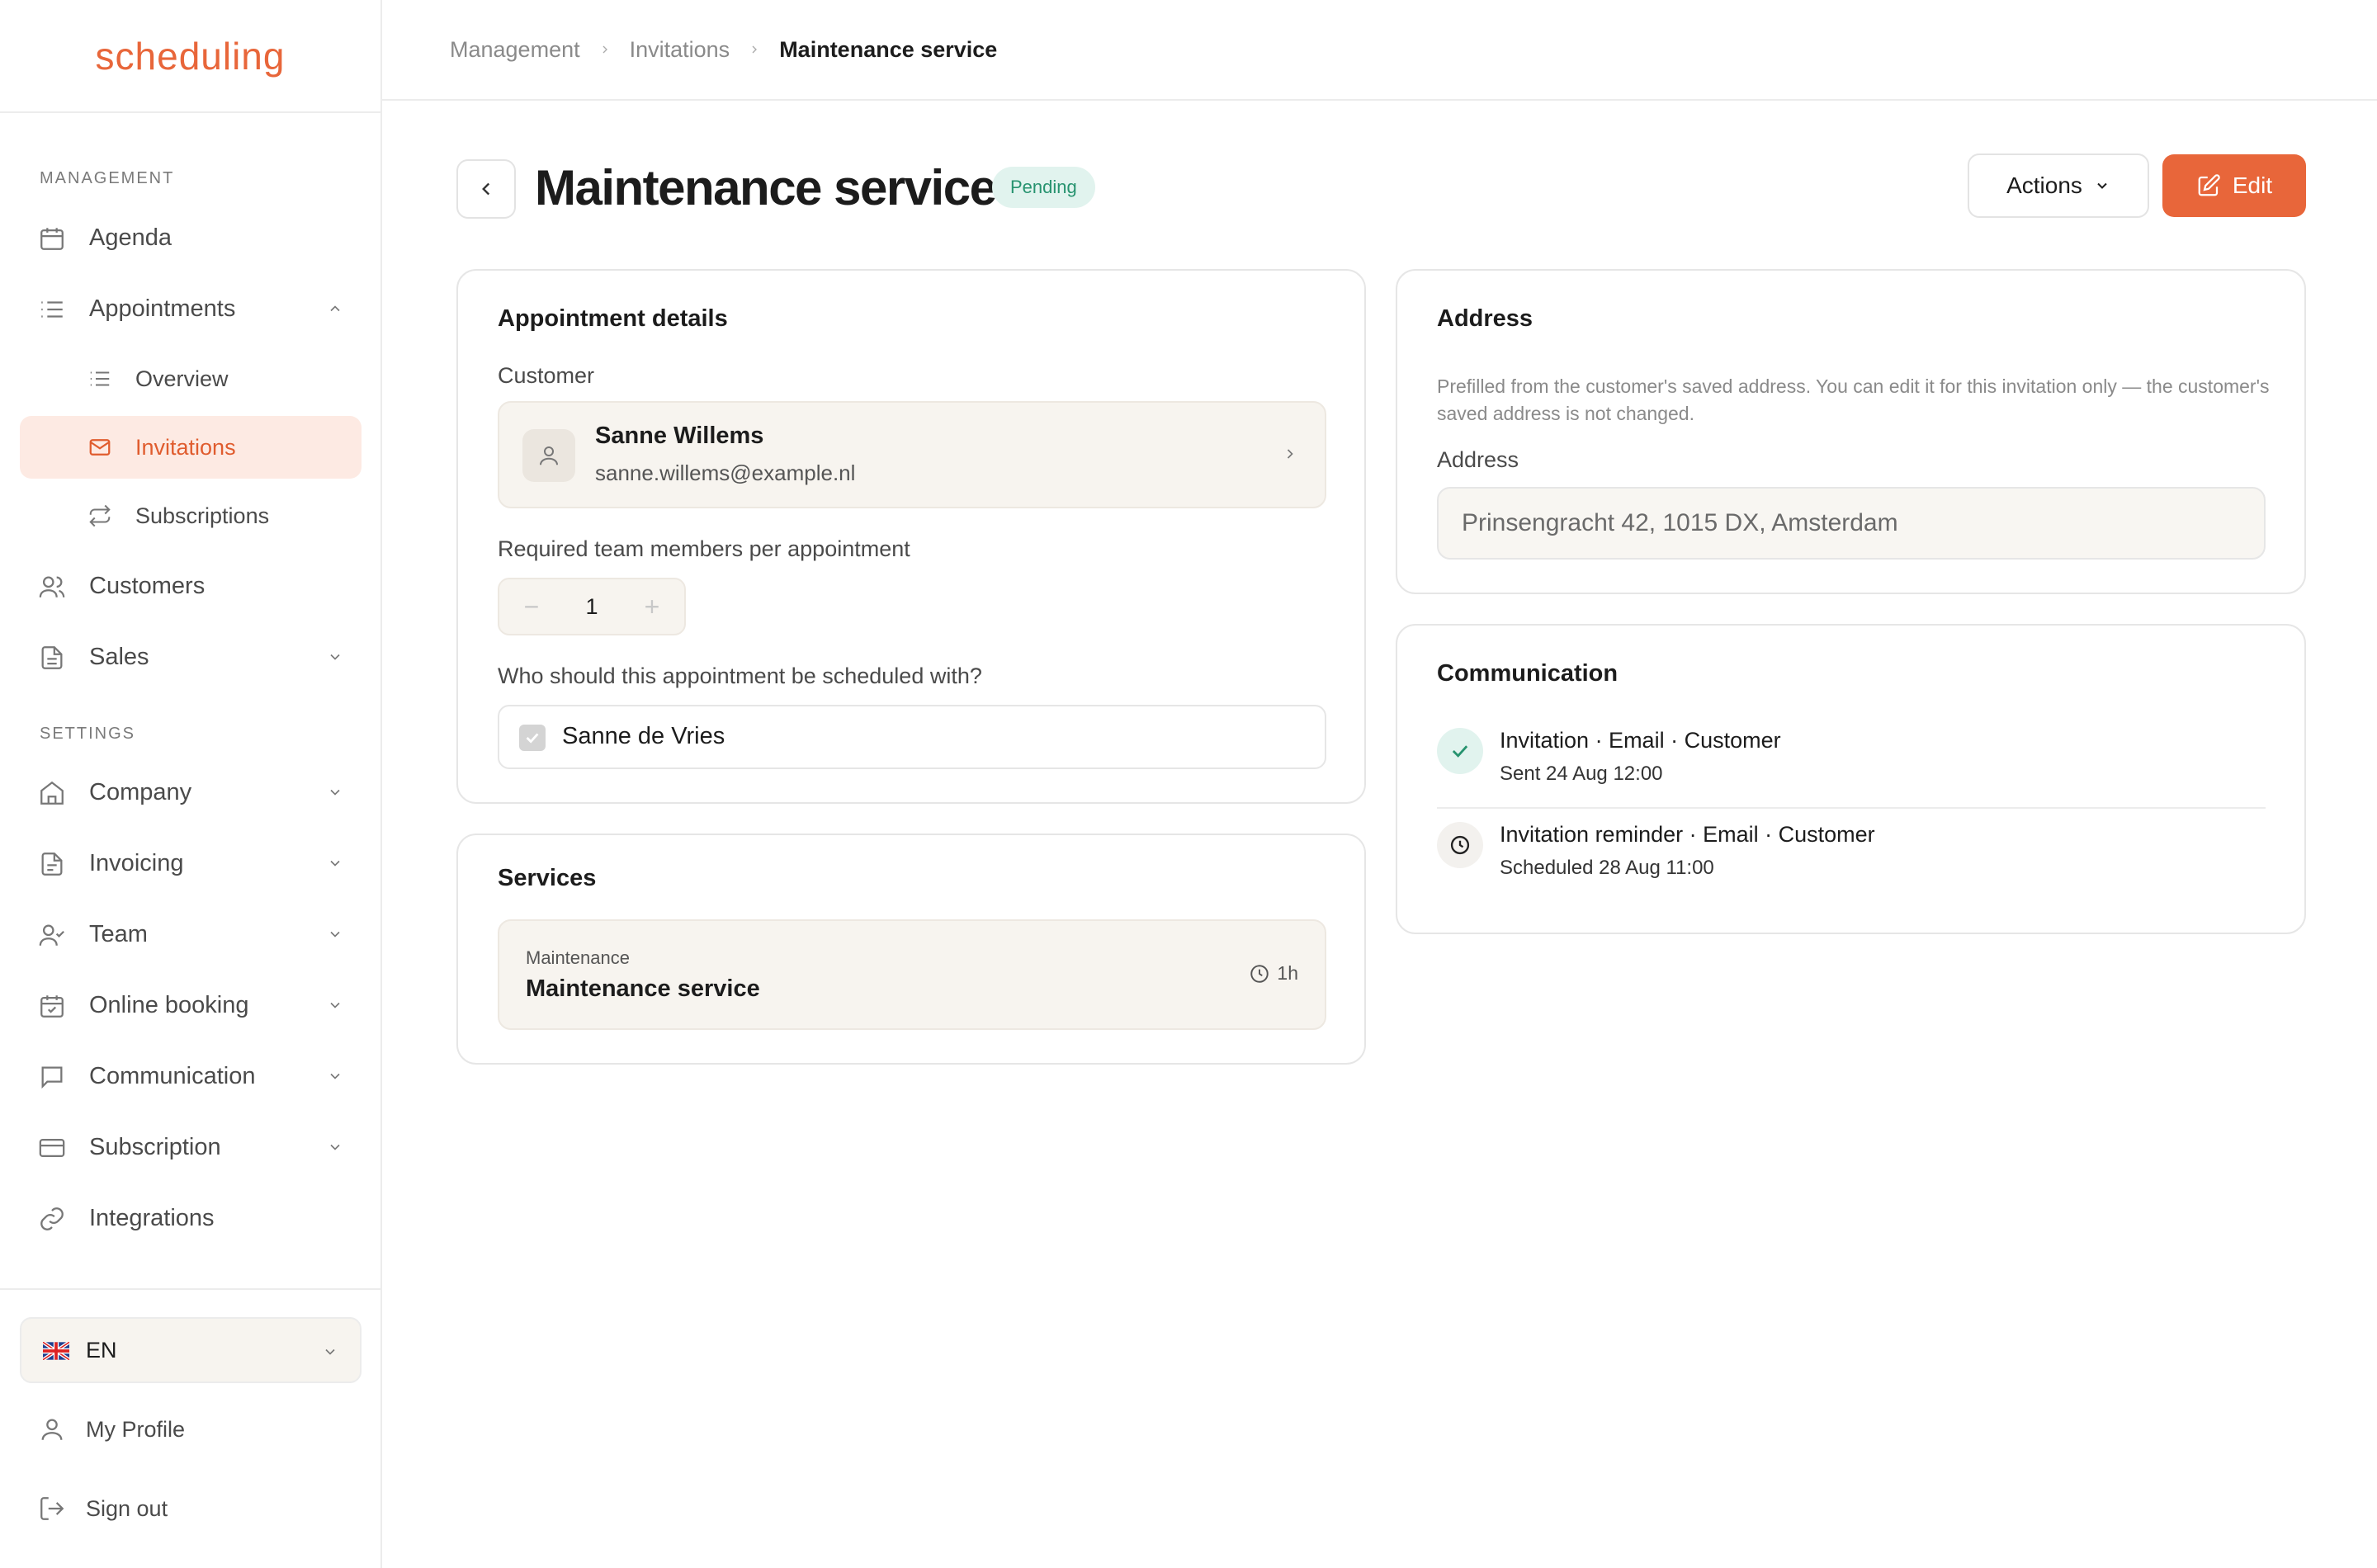 This screenshot has width=2377, height=1568. I want to click on credit-card-icon, so click(52, 1148).